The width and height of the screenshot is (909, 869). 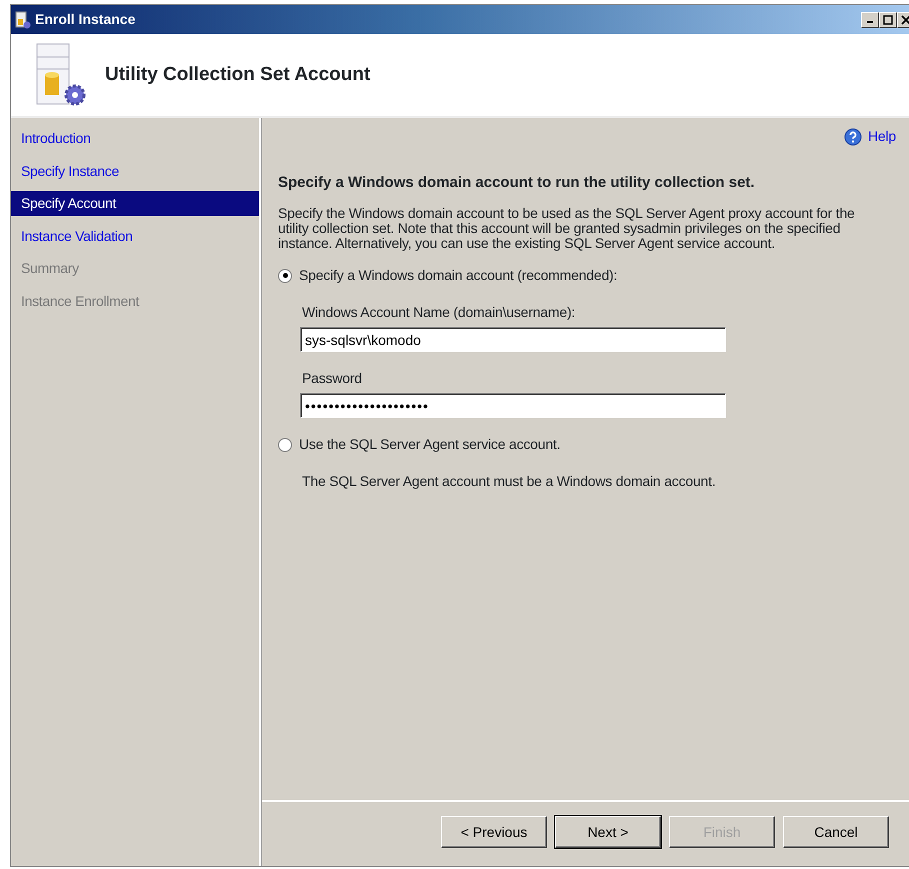 What do you see at coordinates (237, 75) in the screenshot?
I see `page-title: Utility Collection Set Account` at bounding box center [237, 75].